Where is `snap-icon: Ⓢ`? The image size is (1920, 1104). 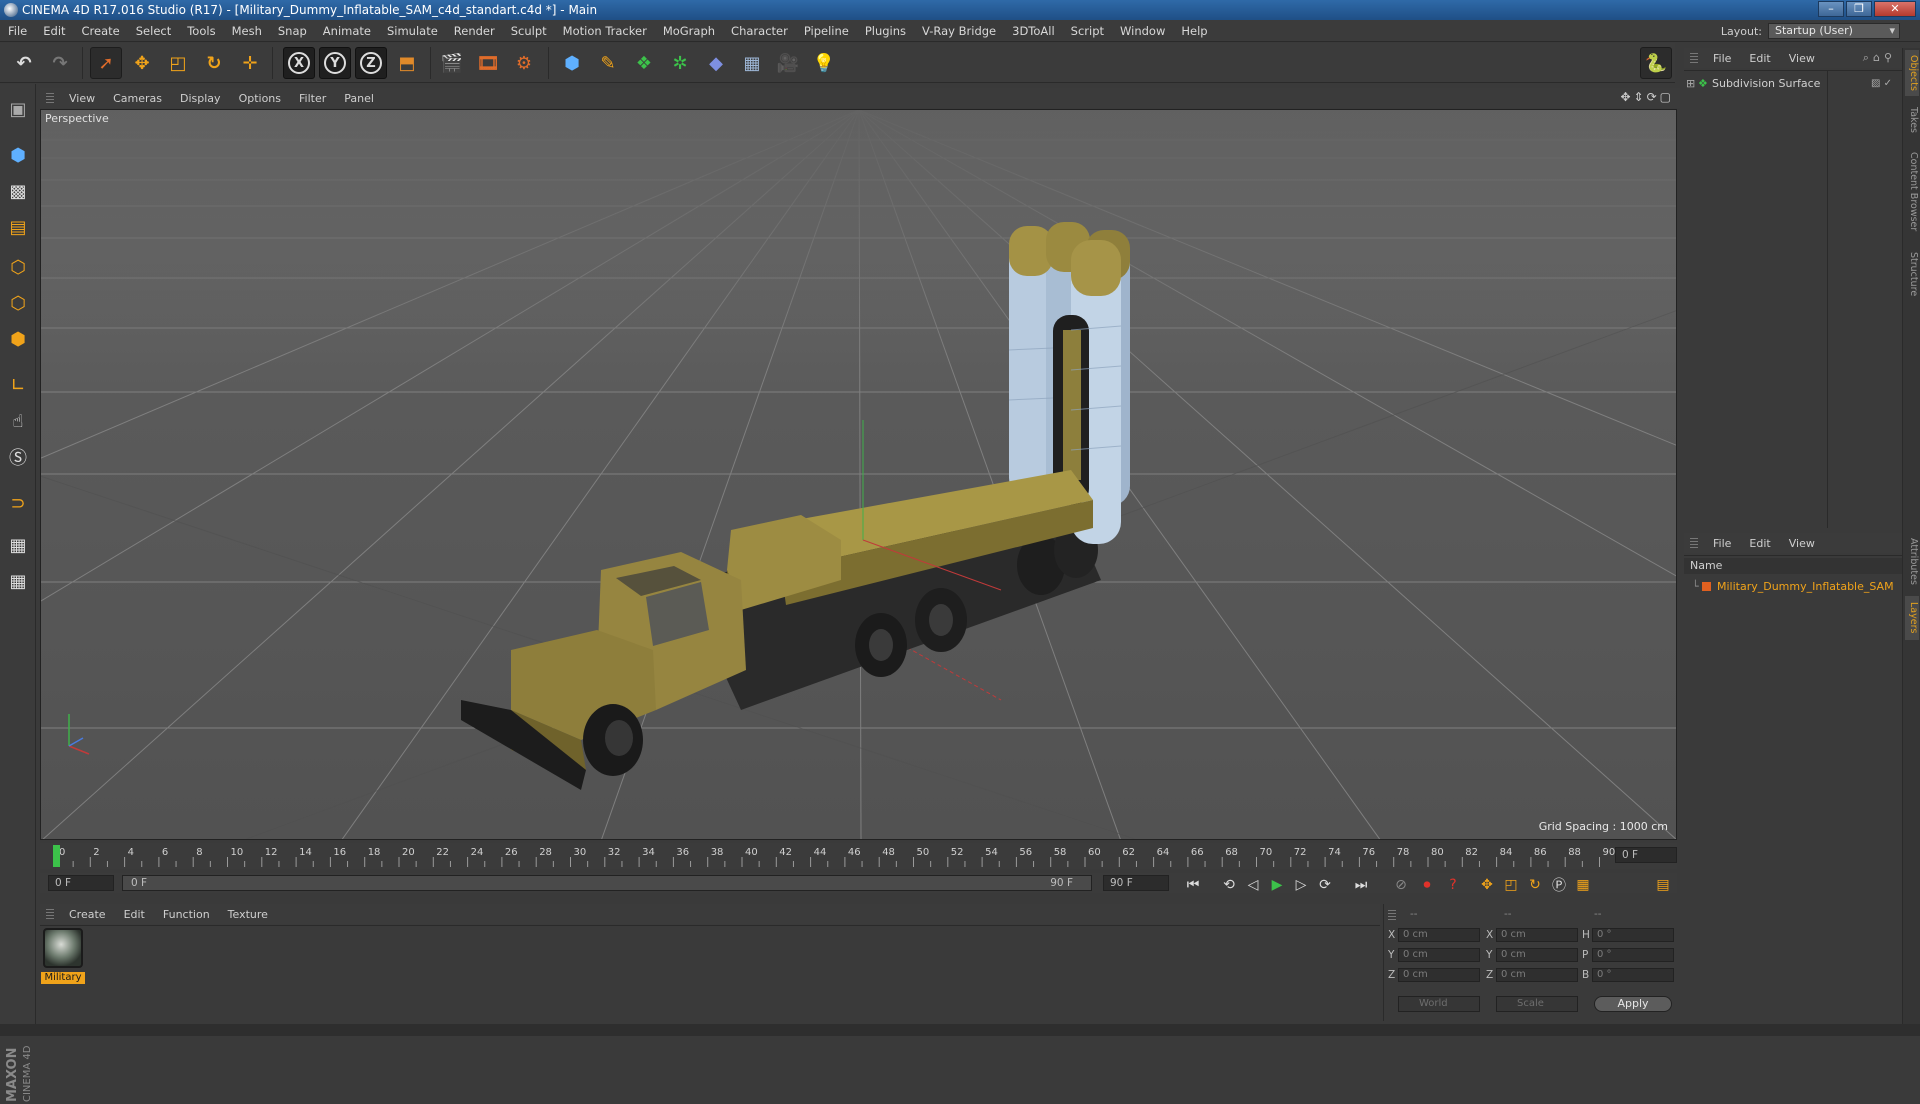
snap-icon: Ⓢ is located at coordinates (18, 457).